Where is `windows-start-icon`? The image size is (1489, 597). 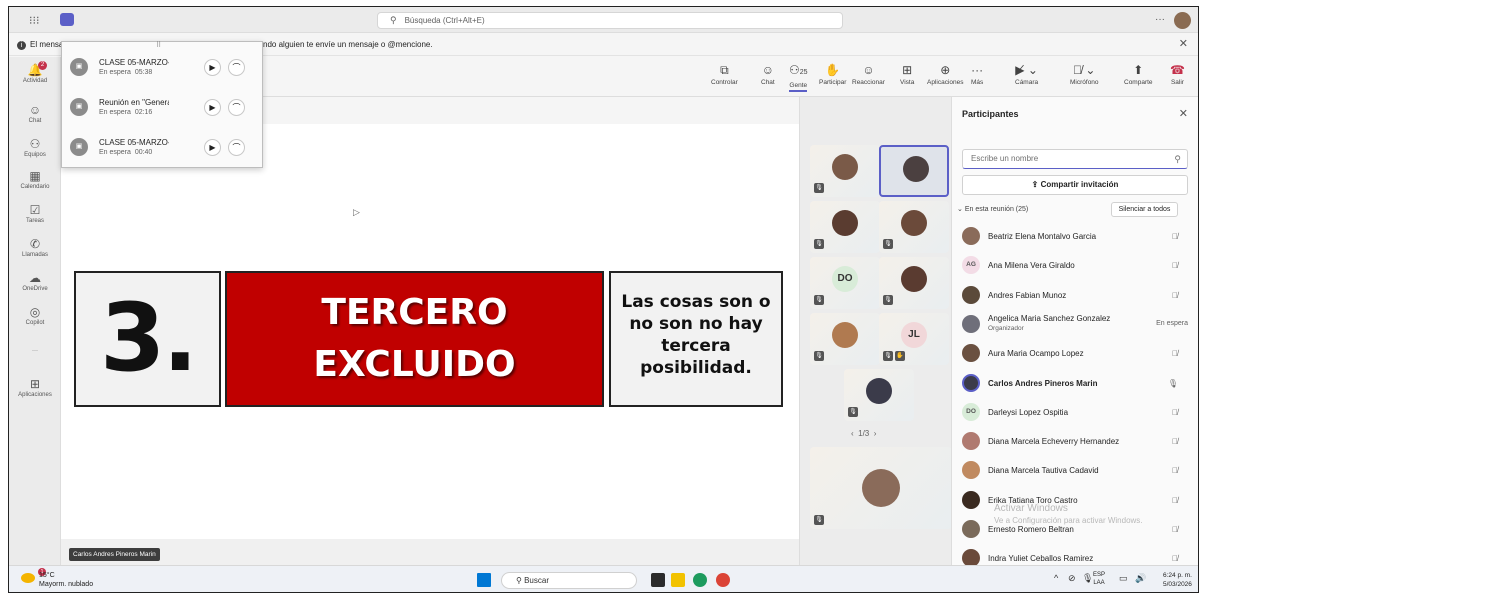 windows-start-icon is located at coordinates (484, 580).